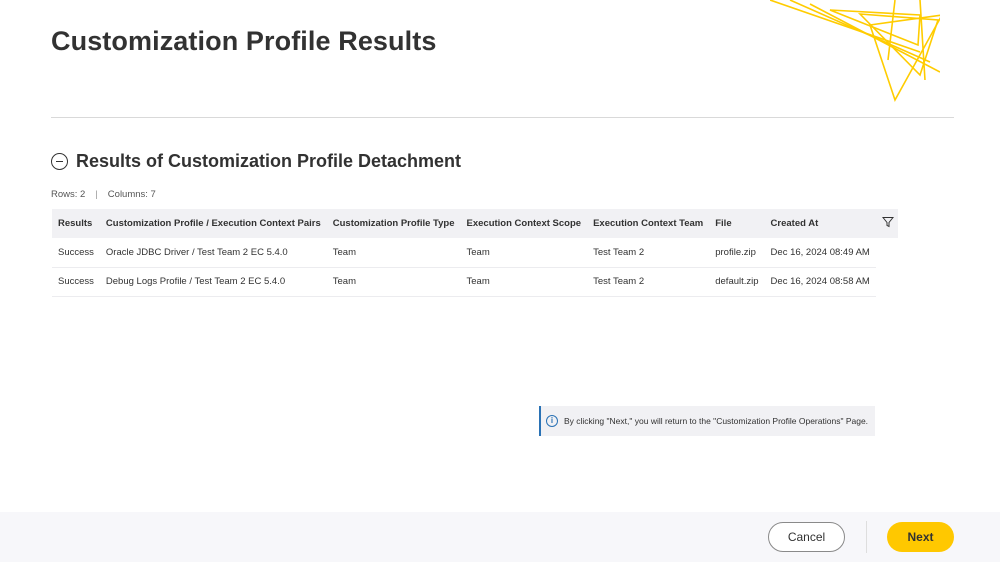  Describe the element at coordinates (855, 51) in the screenshot. I see `decorative-lines-graphic` at that location.